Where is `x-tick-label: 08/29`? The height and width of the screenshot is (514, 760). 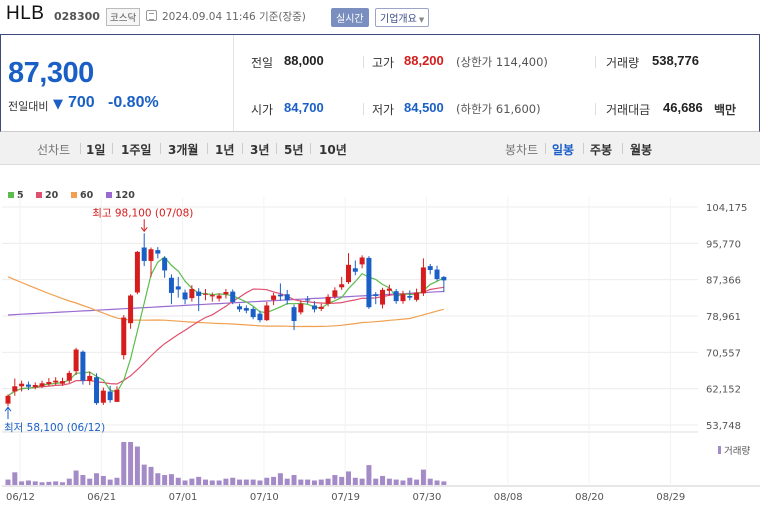
x-tick-label: 08/29 is located at coordinates (670, 497).